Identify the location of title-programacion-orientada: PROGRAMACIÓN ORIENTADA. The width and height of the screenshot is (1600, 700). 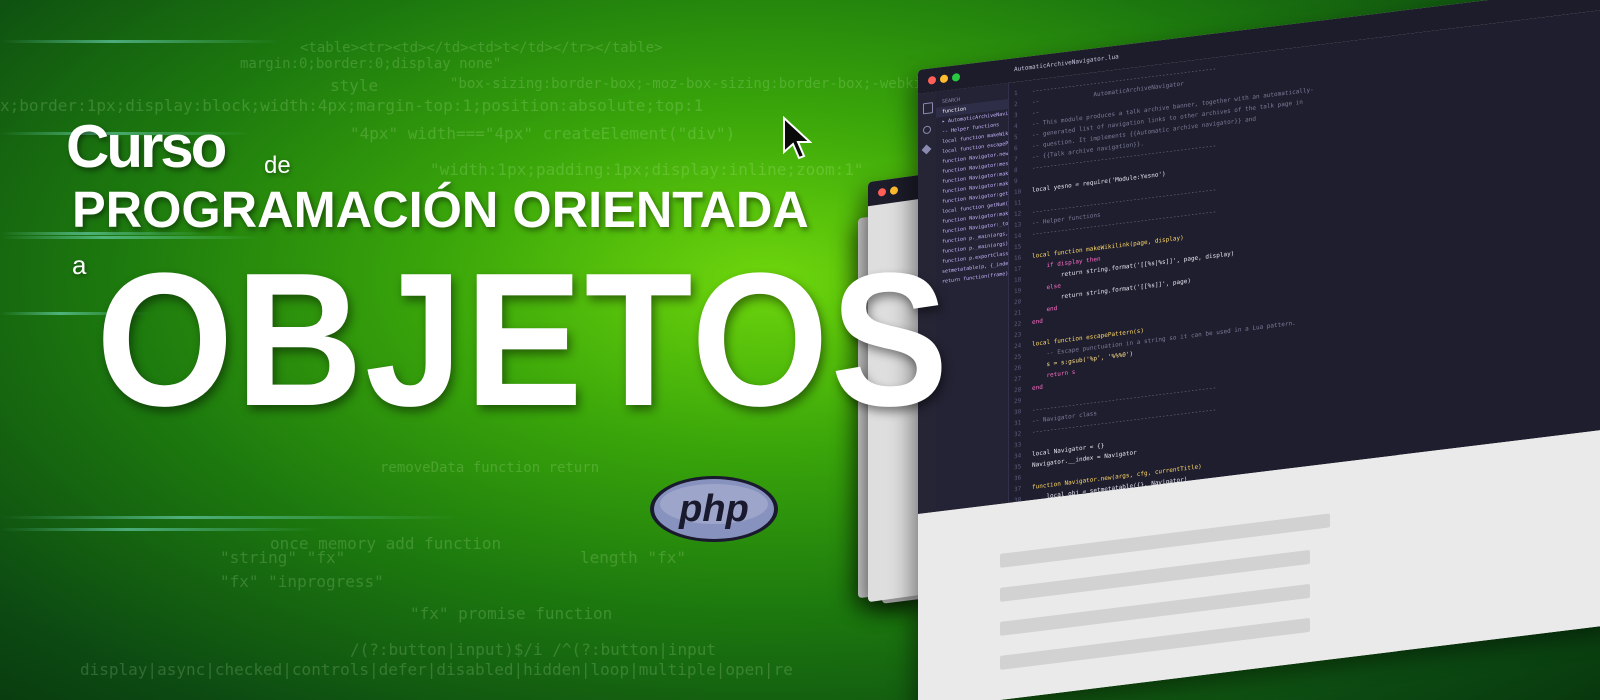
(440, 209).